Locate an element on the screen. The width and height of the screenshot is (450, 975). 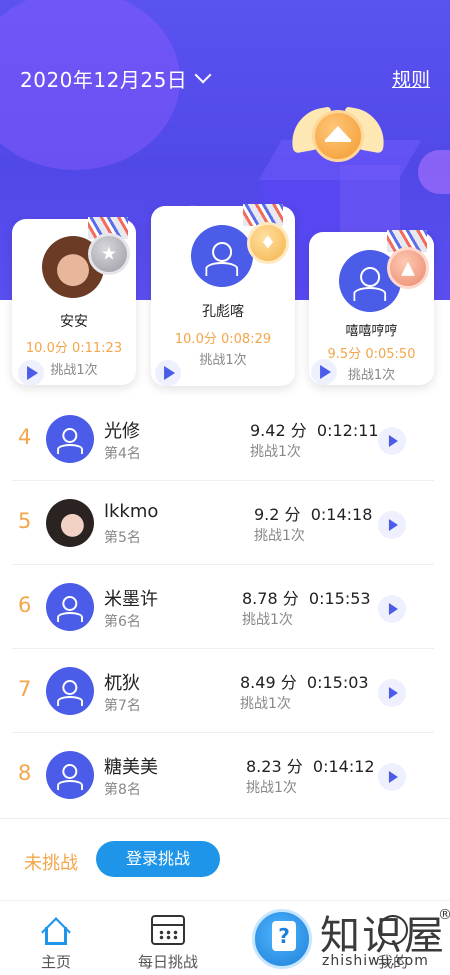
gold-medal-icon: ♦ is located at coordinates (268, 243).